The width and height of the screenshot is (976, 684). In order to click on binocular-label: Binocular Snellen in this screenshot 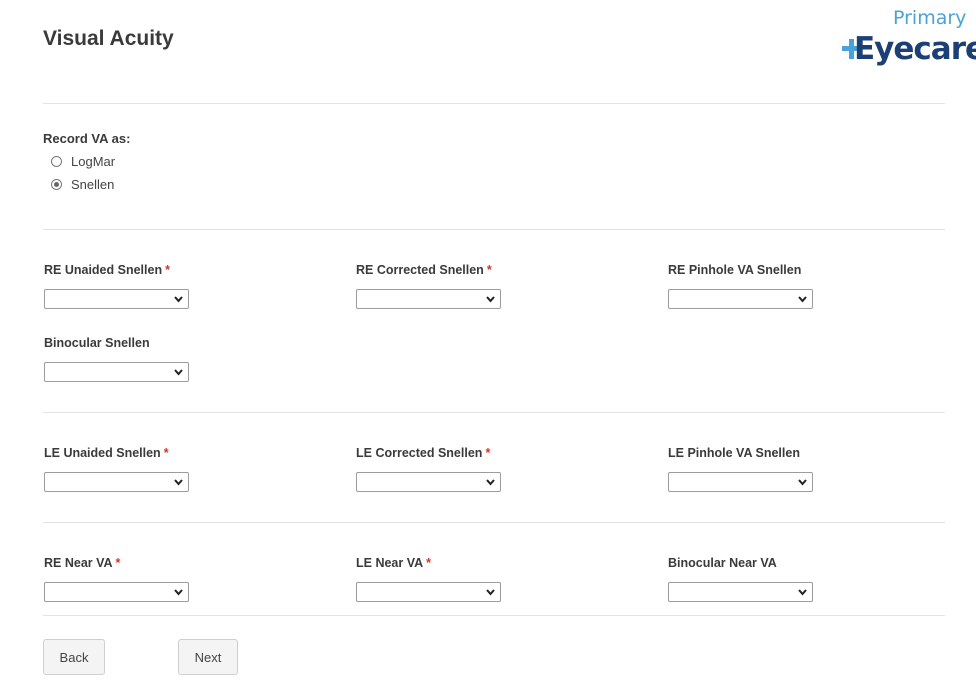, I will do `click(97, 343)`.